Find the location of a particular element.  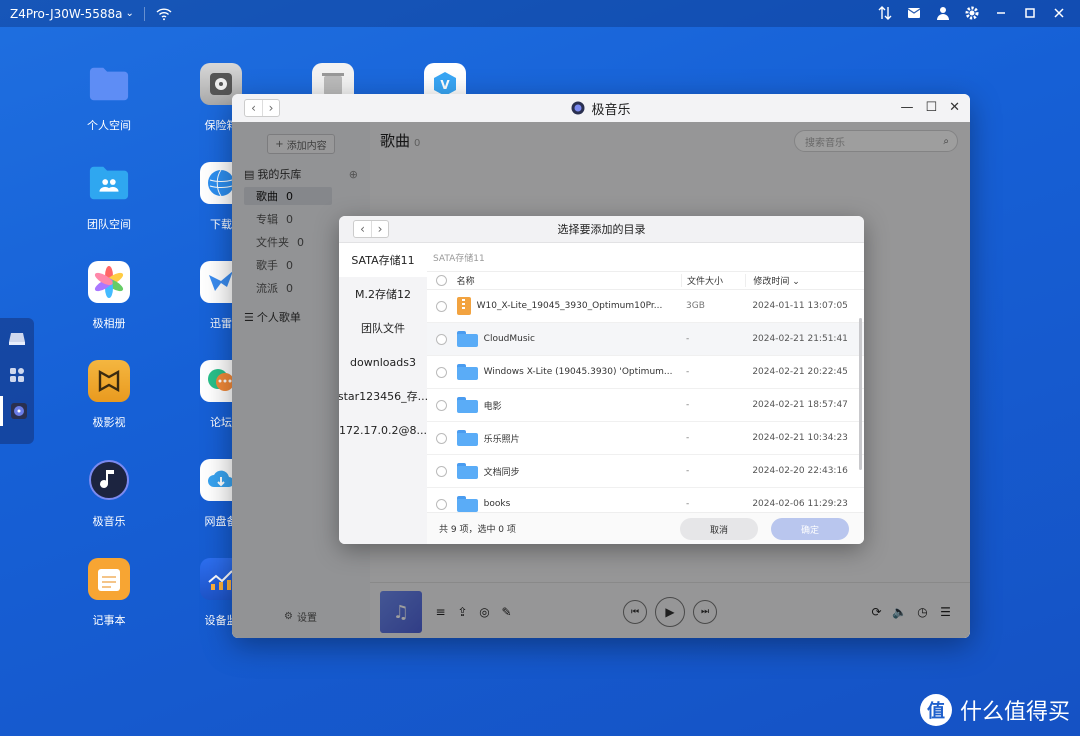

table-row: 文档同步 - 2024-02-20 22:43:16 is located at coordinates (645, 471).